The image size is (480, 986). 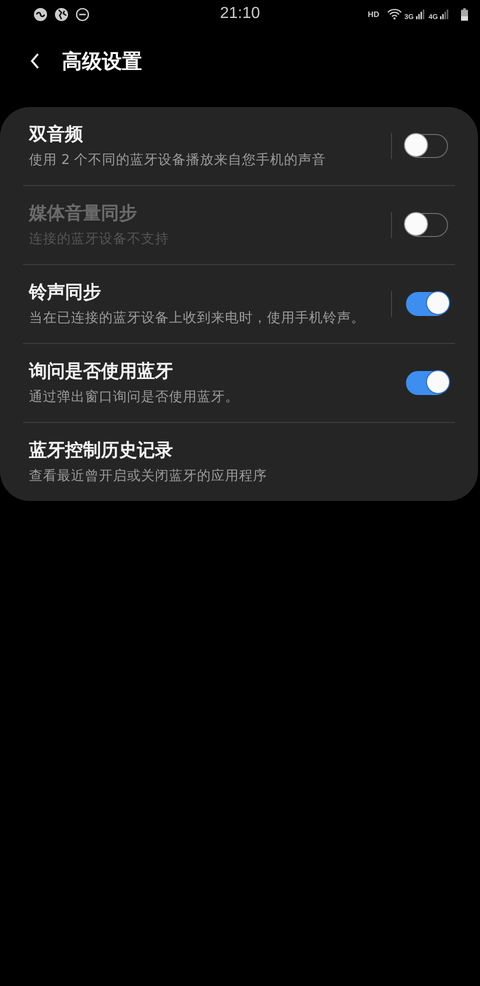 I want to click on setting-title: 蓝牙控制历史记录, so click(x=101, y=450).